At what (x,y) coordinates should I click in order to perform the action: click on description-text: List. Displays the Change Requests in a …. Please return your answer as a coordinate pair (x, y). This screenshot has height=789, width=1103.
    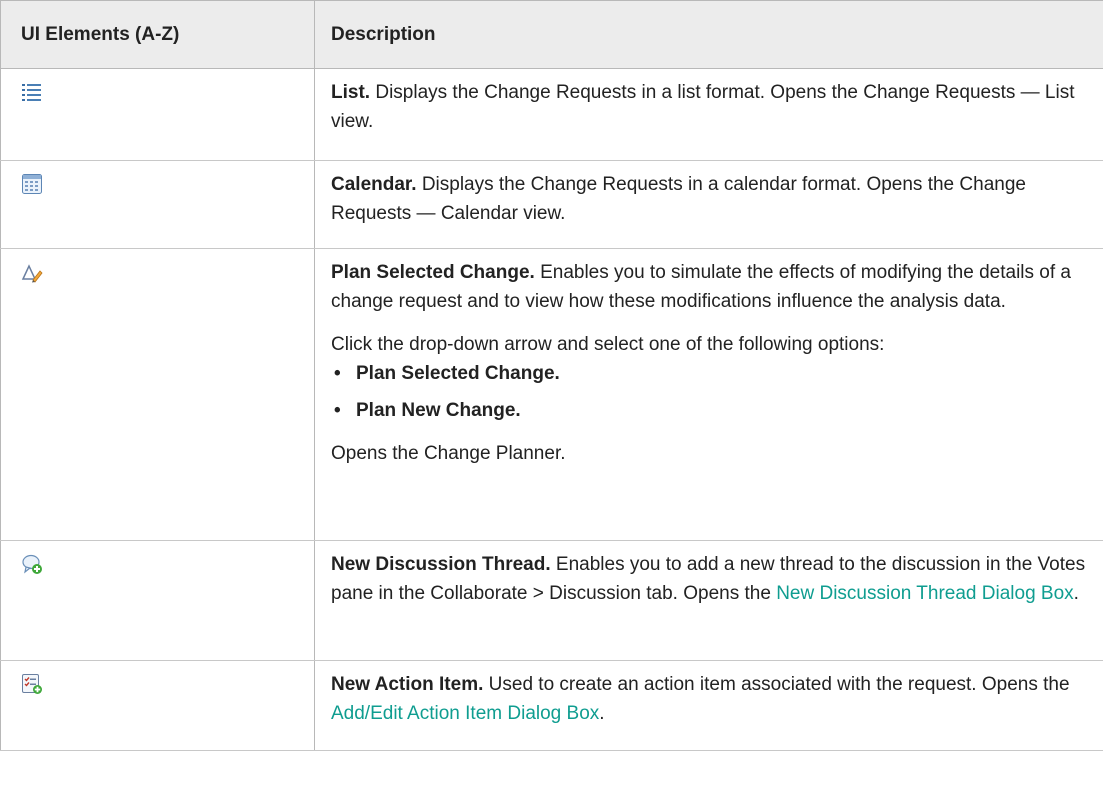
    Looking at the image, I should click on (717, 107).